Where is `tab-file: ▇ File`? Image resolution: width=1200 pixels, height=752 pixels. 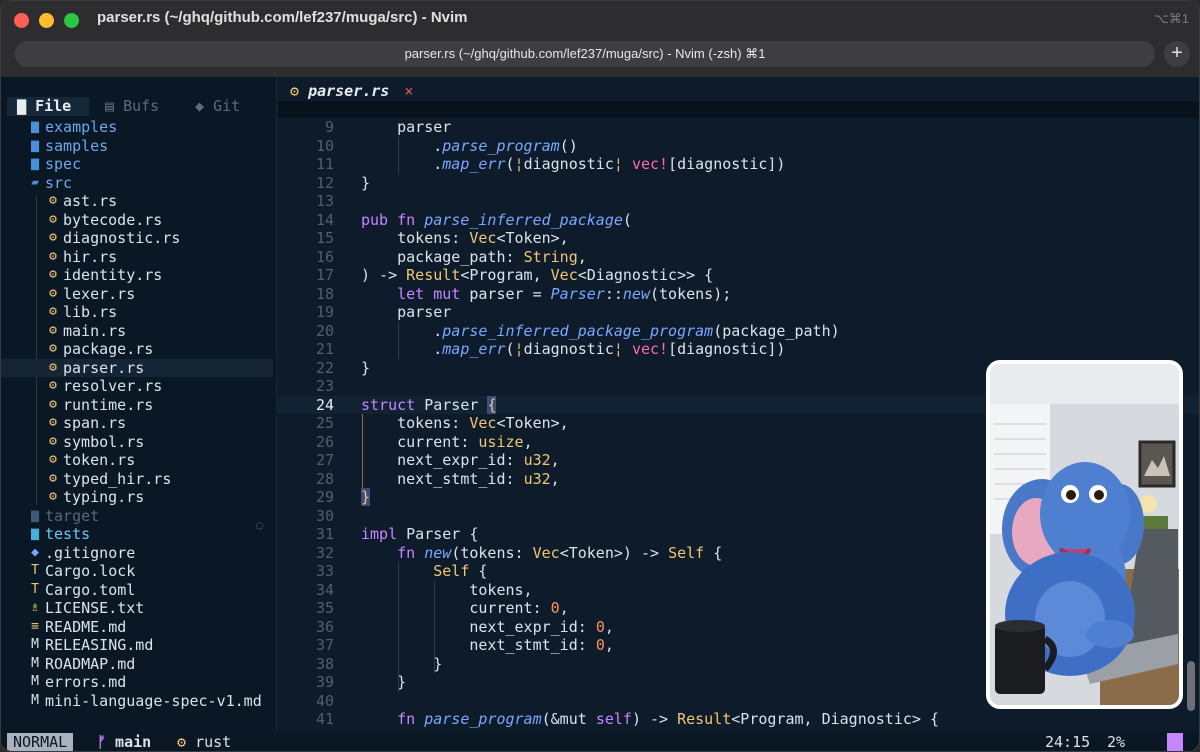 tab-file: ▇ File is located at coordinates (48, 106).